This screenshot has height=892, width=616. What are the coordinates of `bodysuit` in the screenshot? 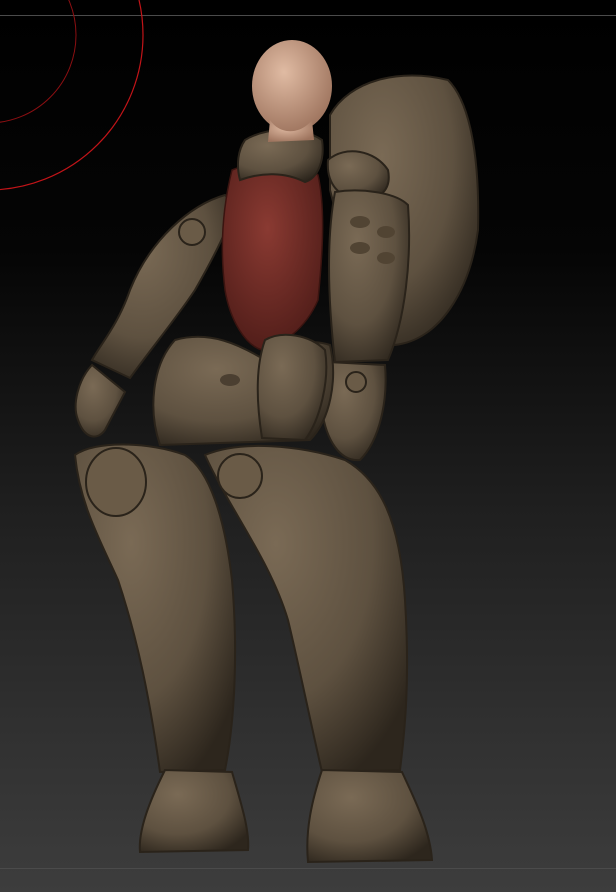 It's located at (272, 256).